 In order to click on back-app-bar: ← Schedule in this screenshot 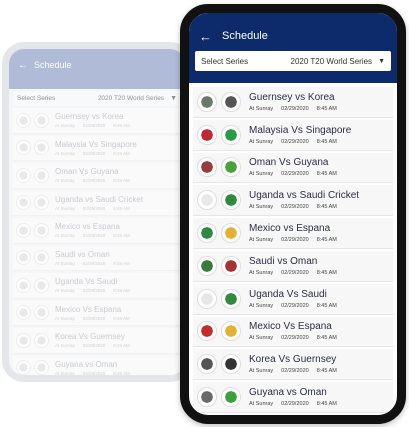, I will do `click(97, 69)`.